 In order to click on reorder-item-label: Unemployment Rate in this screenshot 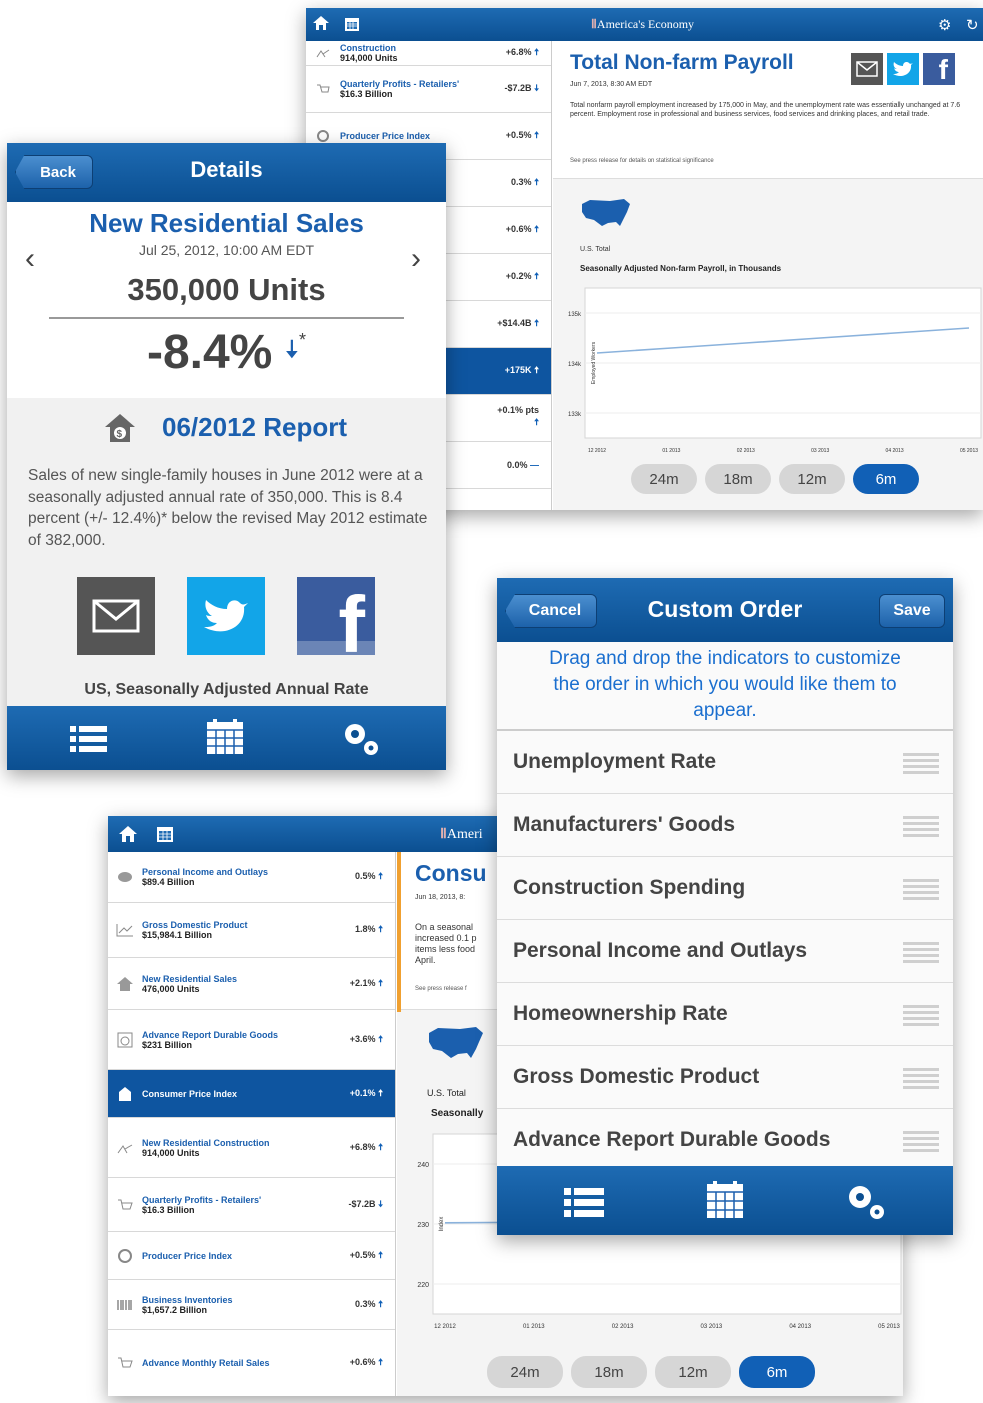, I will do `click(615, 761)`.